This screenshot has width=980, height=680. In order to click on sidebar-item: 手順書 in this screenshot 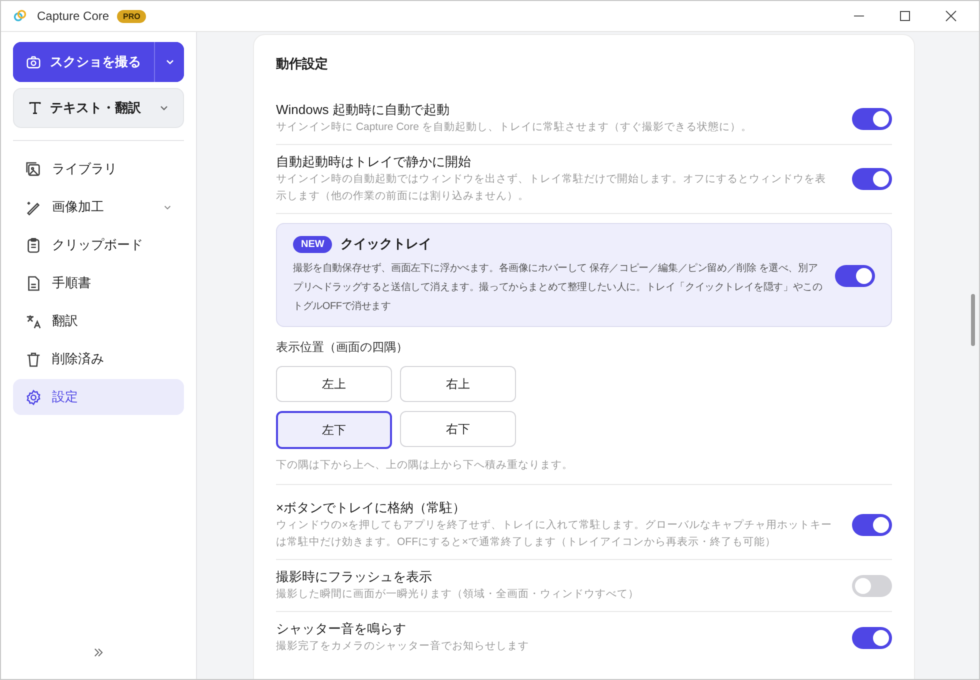, I will do `click(98, 283)`.